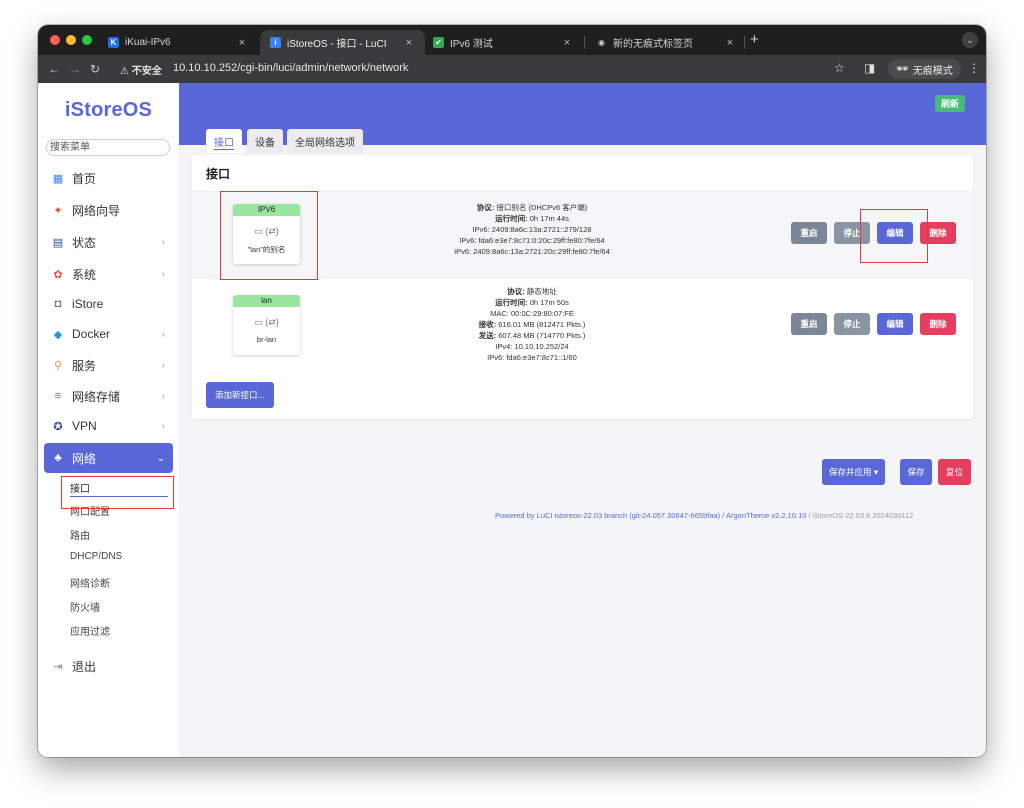 Image resolution: width=1024 pixels, height=808 pixels. What do you see at coordinates (84, 426) in the screenshot?
I see `sidebar-item-label: VPN` at bounding box center [84, 426].